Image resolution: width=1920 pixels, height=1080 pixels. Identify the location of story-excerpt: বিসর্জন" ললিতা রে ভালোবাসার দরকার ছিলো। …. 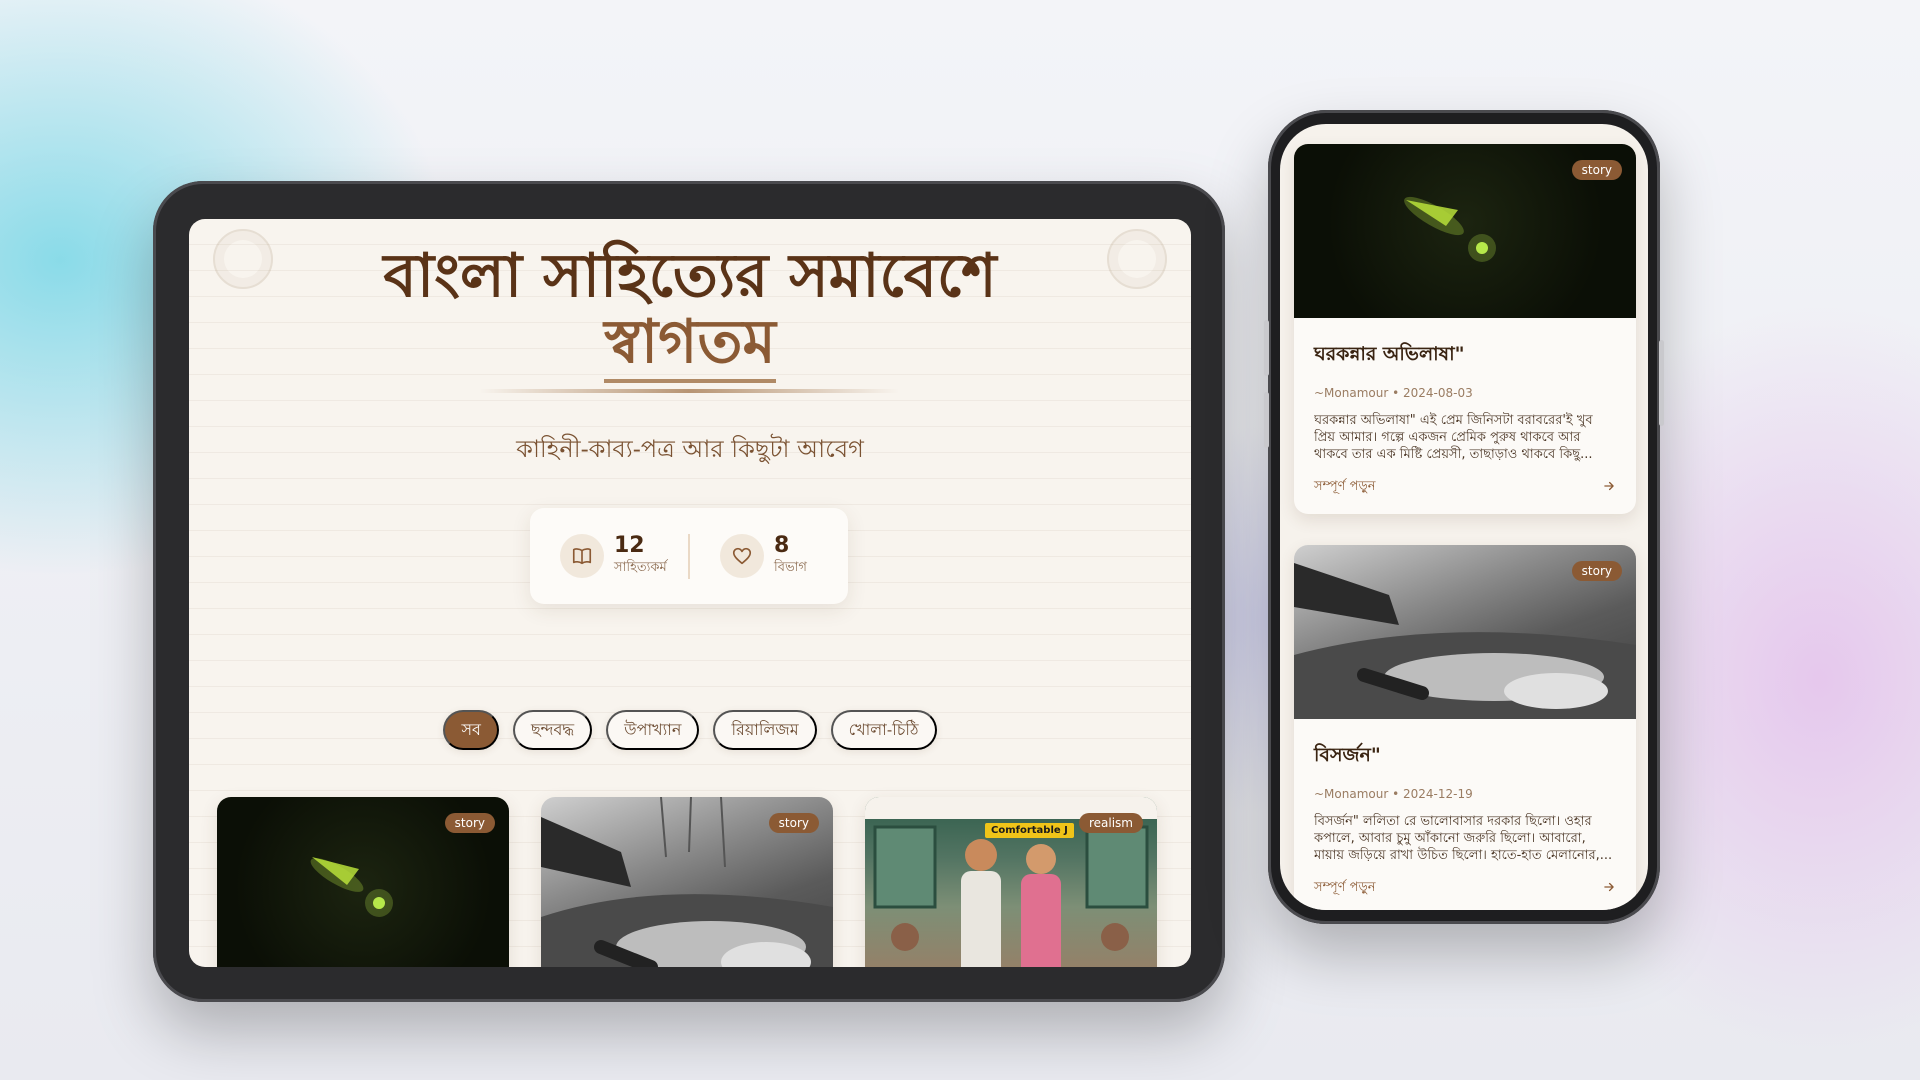
(1463, 838).